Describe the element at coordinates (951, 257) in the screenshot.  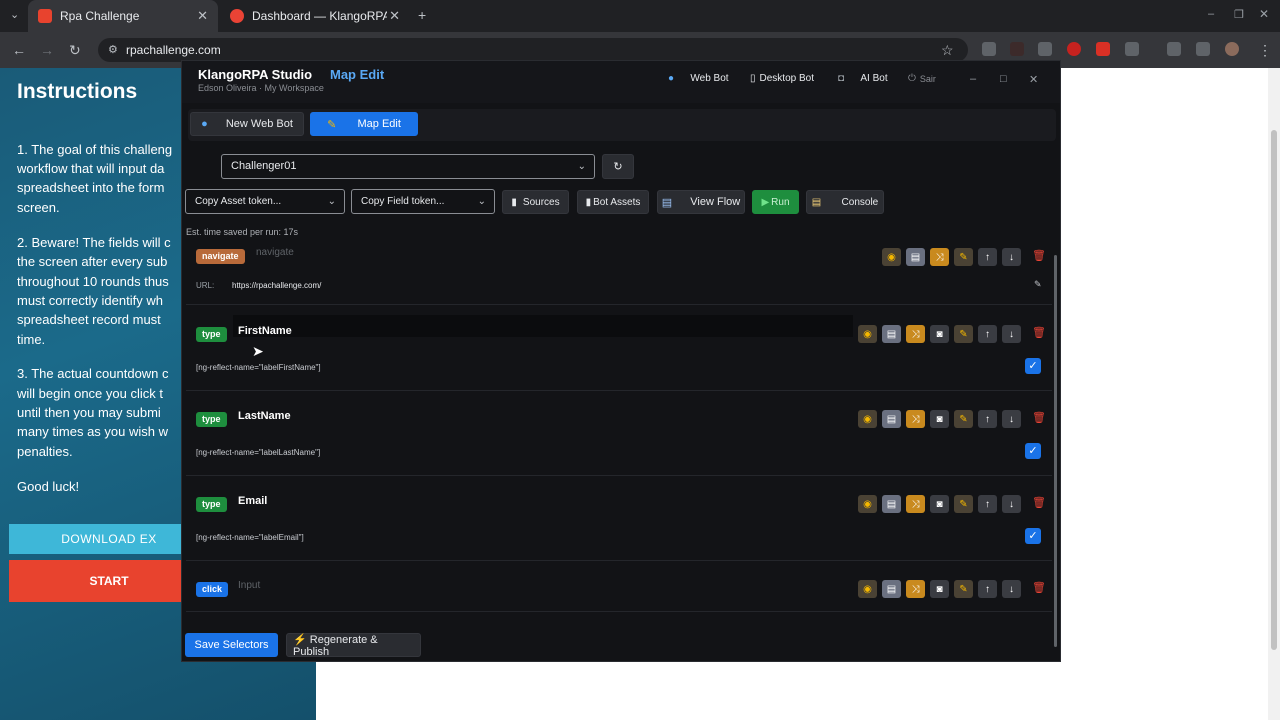
I see `step-actions: ◉ ▤ ⤨ ✎ ↑ ↓` at that location.